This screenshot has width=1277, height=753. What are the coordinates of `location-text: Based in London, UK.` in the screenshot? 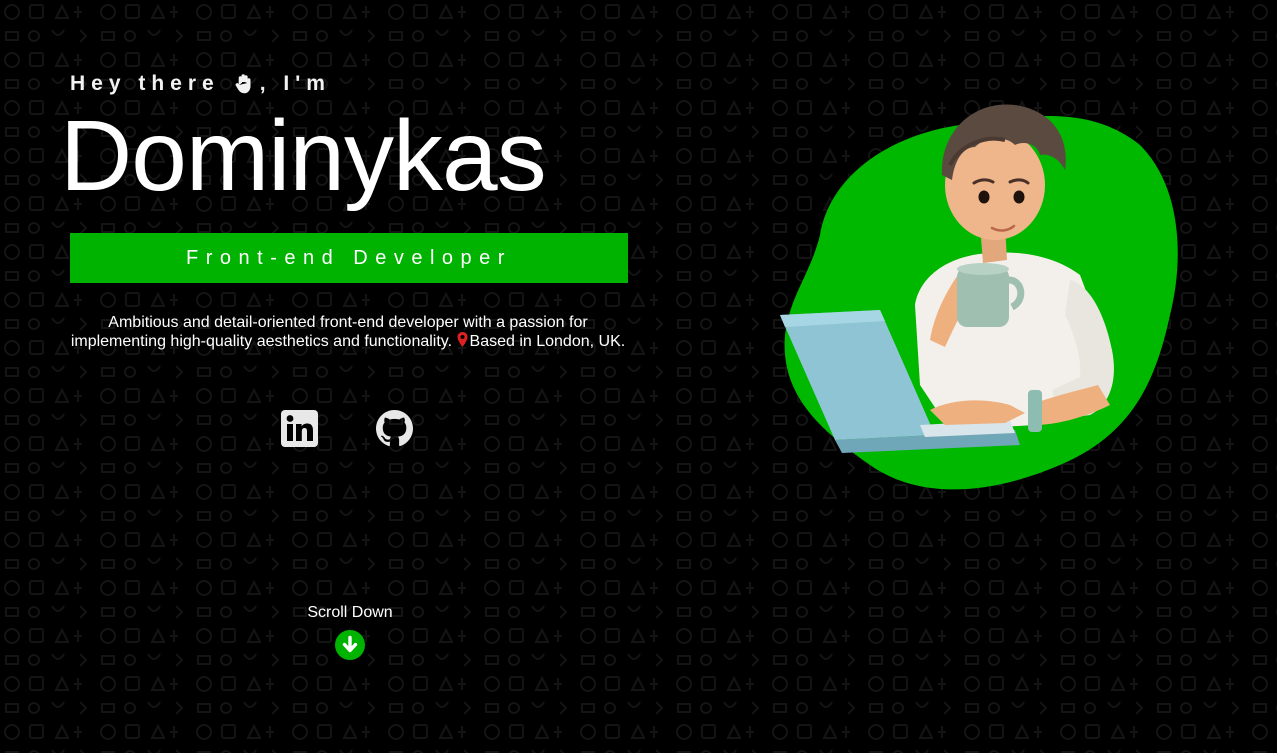 It's located at (547, 341).